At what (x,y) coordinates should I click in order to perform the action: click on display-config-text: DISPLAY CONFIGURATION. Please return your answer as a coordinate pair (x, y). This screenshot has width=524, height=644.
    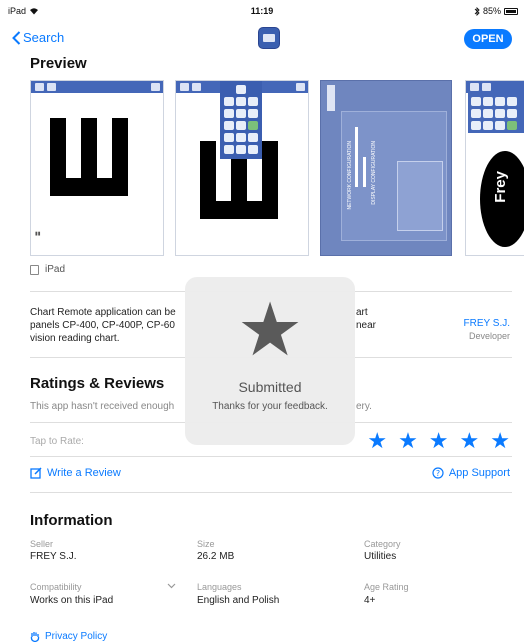
    Looking at the image, I should click on (374, 173).